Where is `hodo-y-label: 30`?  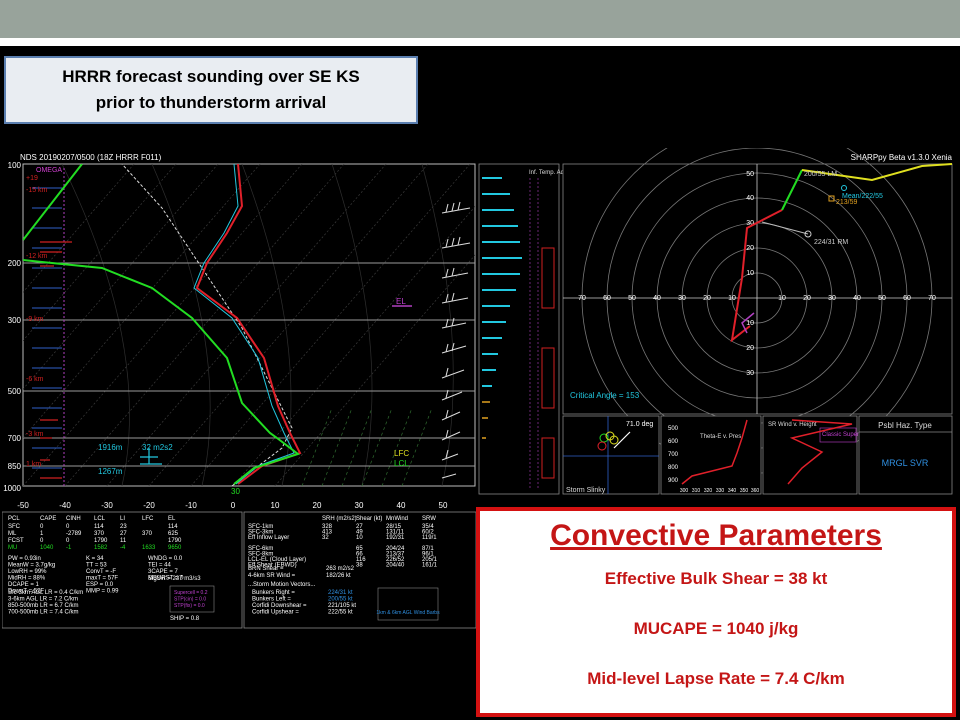
hodo-y-label: 30 is located at coordinates (750, 373).